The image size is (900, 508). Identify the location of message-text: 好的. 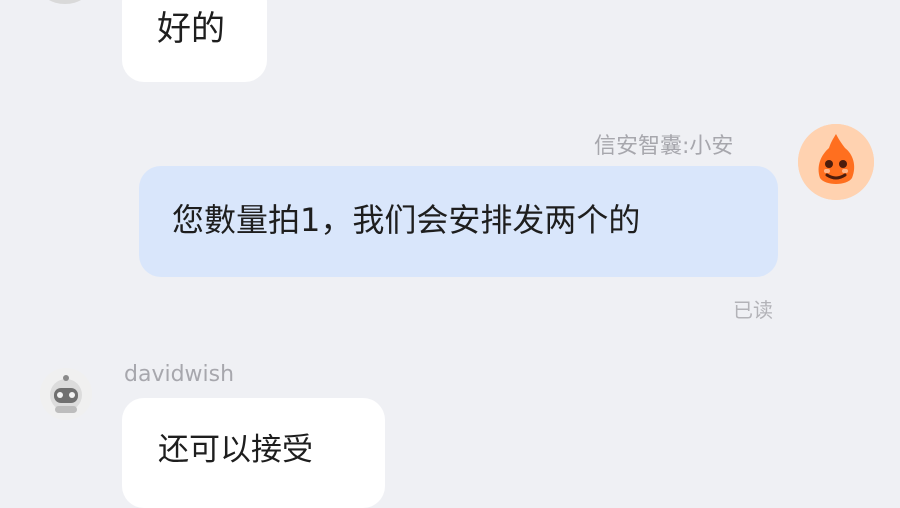
(191, 29).